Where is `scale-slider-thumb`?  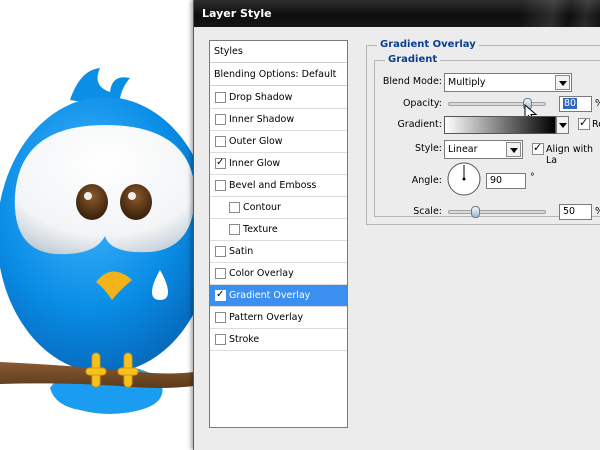
scale-slider-thumb is located at coordinates (475, 212).